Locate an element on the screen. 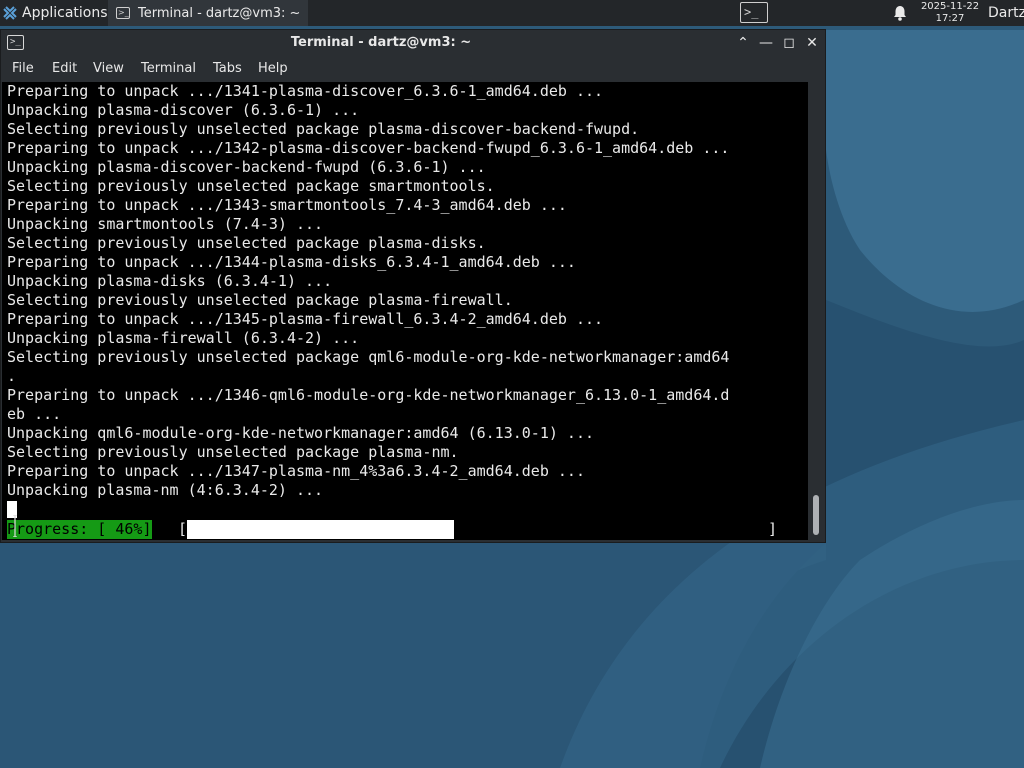 The width and height of the screenshot is (1024, 768). panel-clock: 2025-11-22 17:27 is located at coordinates (950, 13).